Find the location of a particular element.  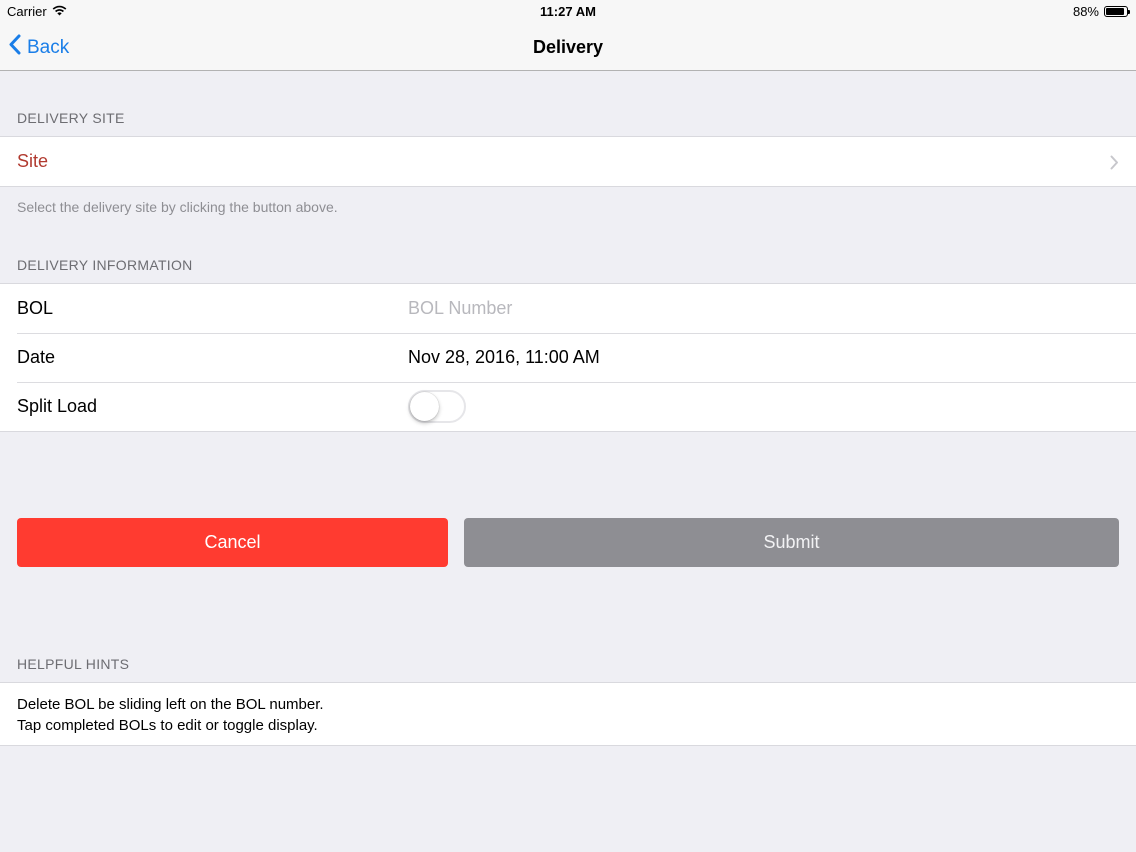

submit-button: Submit is located at coordinates (791, 542).